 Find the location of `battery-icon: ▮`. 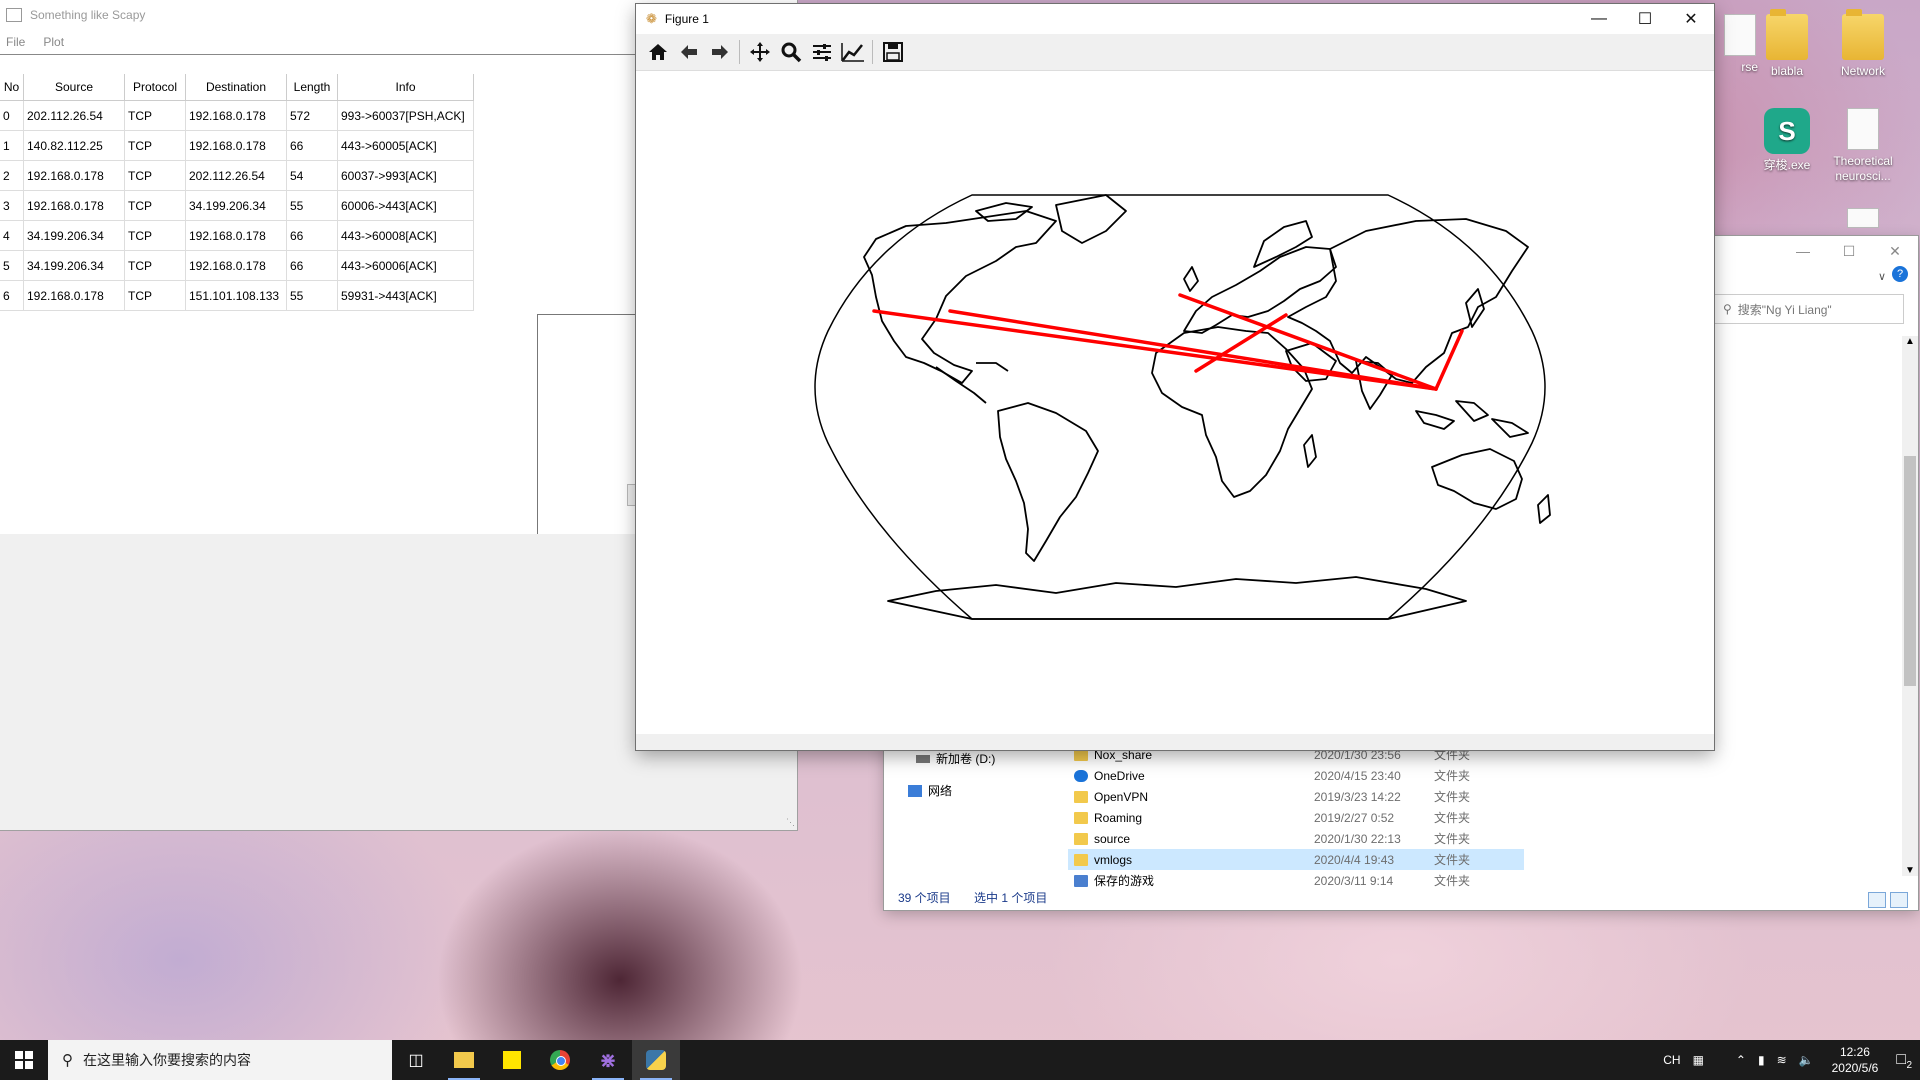

battery-icon: ▮ is located at coordinates (1761, 1060).